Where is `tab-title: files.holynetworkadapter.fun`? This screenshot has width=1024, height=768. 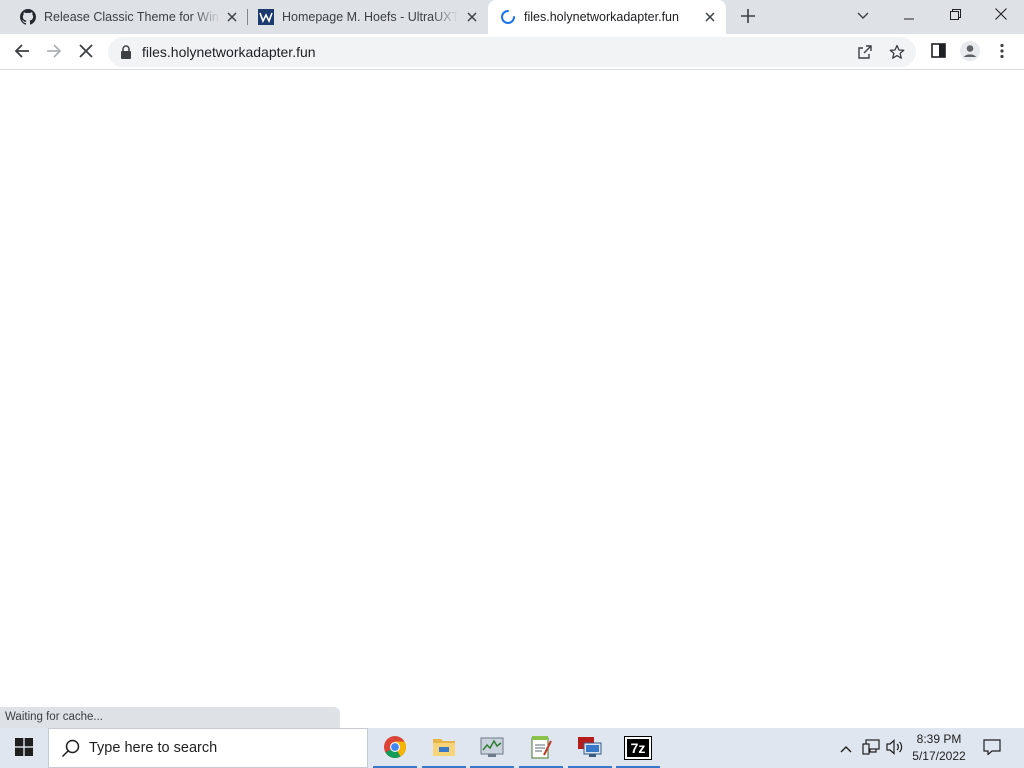 tab-title: files.holynetworkadapter.fun is located at coordinates (601, 17).